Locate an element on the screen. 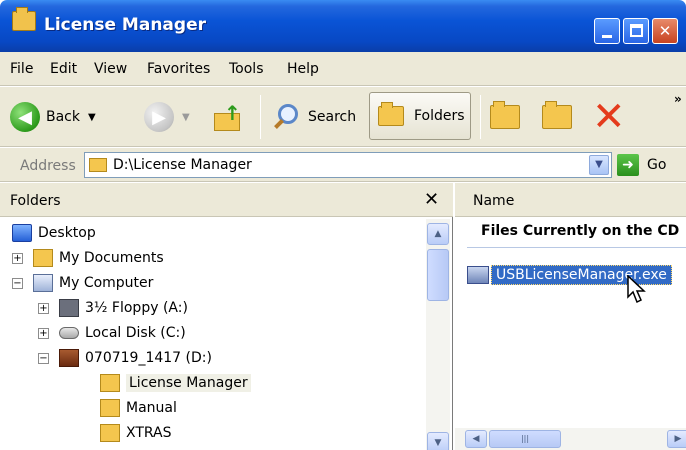  tree-item-my-computer: − My Computer is located at coordinates (82, 283).